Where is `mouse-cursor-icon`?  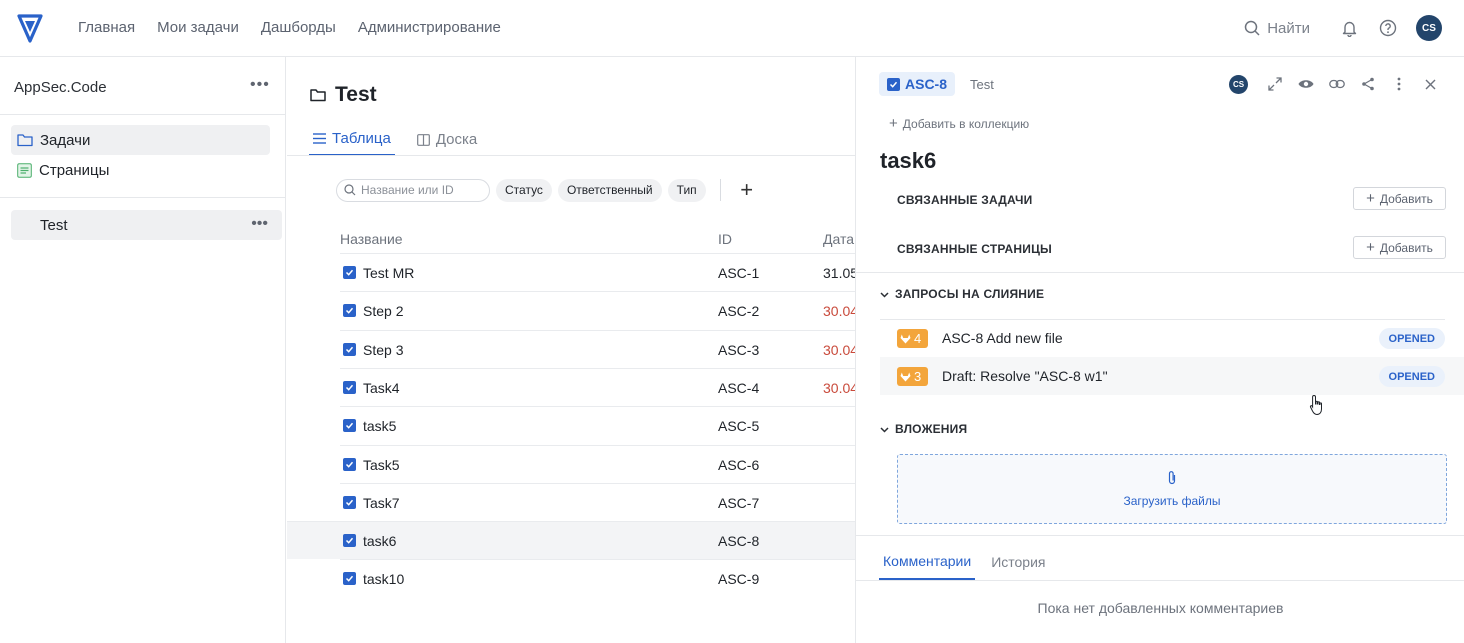 mouse-cursor-icon is located at coordinates (1315, 405).